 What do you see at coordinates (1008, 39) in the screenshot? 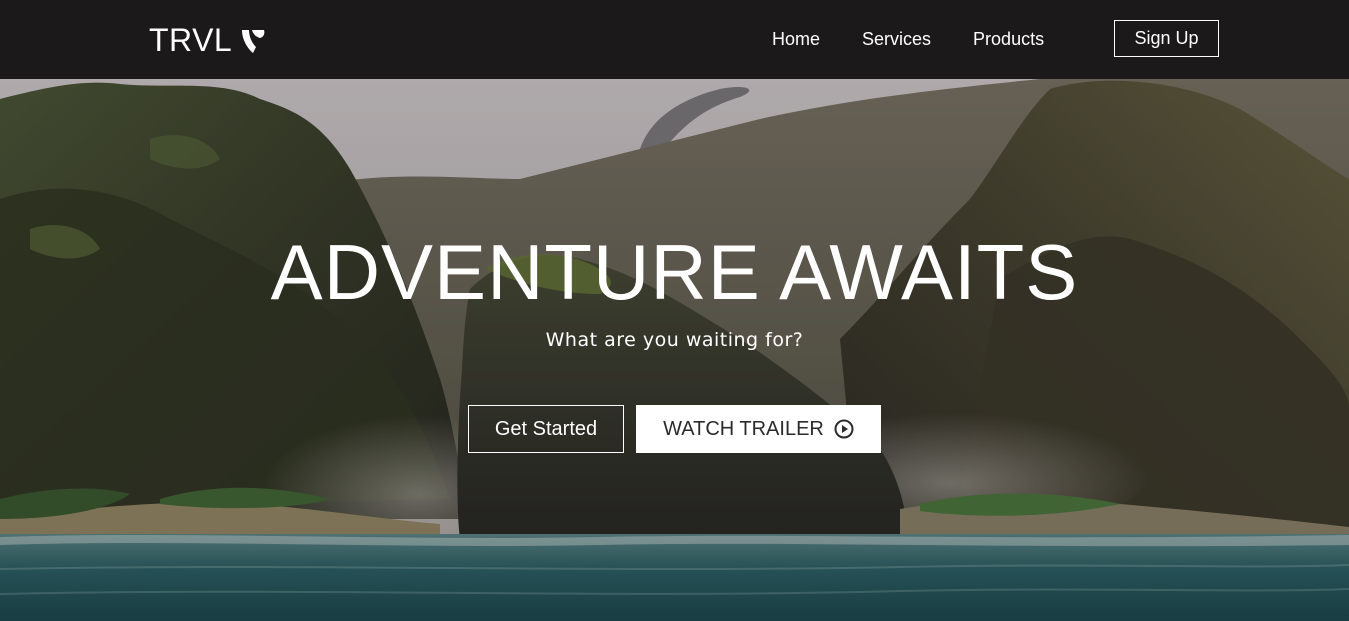
I see `nav-link-products: Products` at bounding box center [1008, 39].